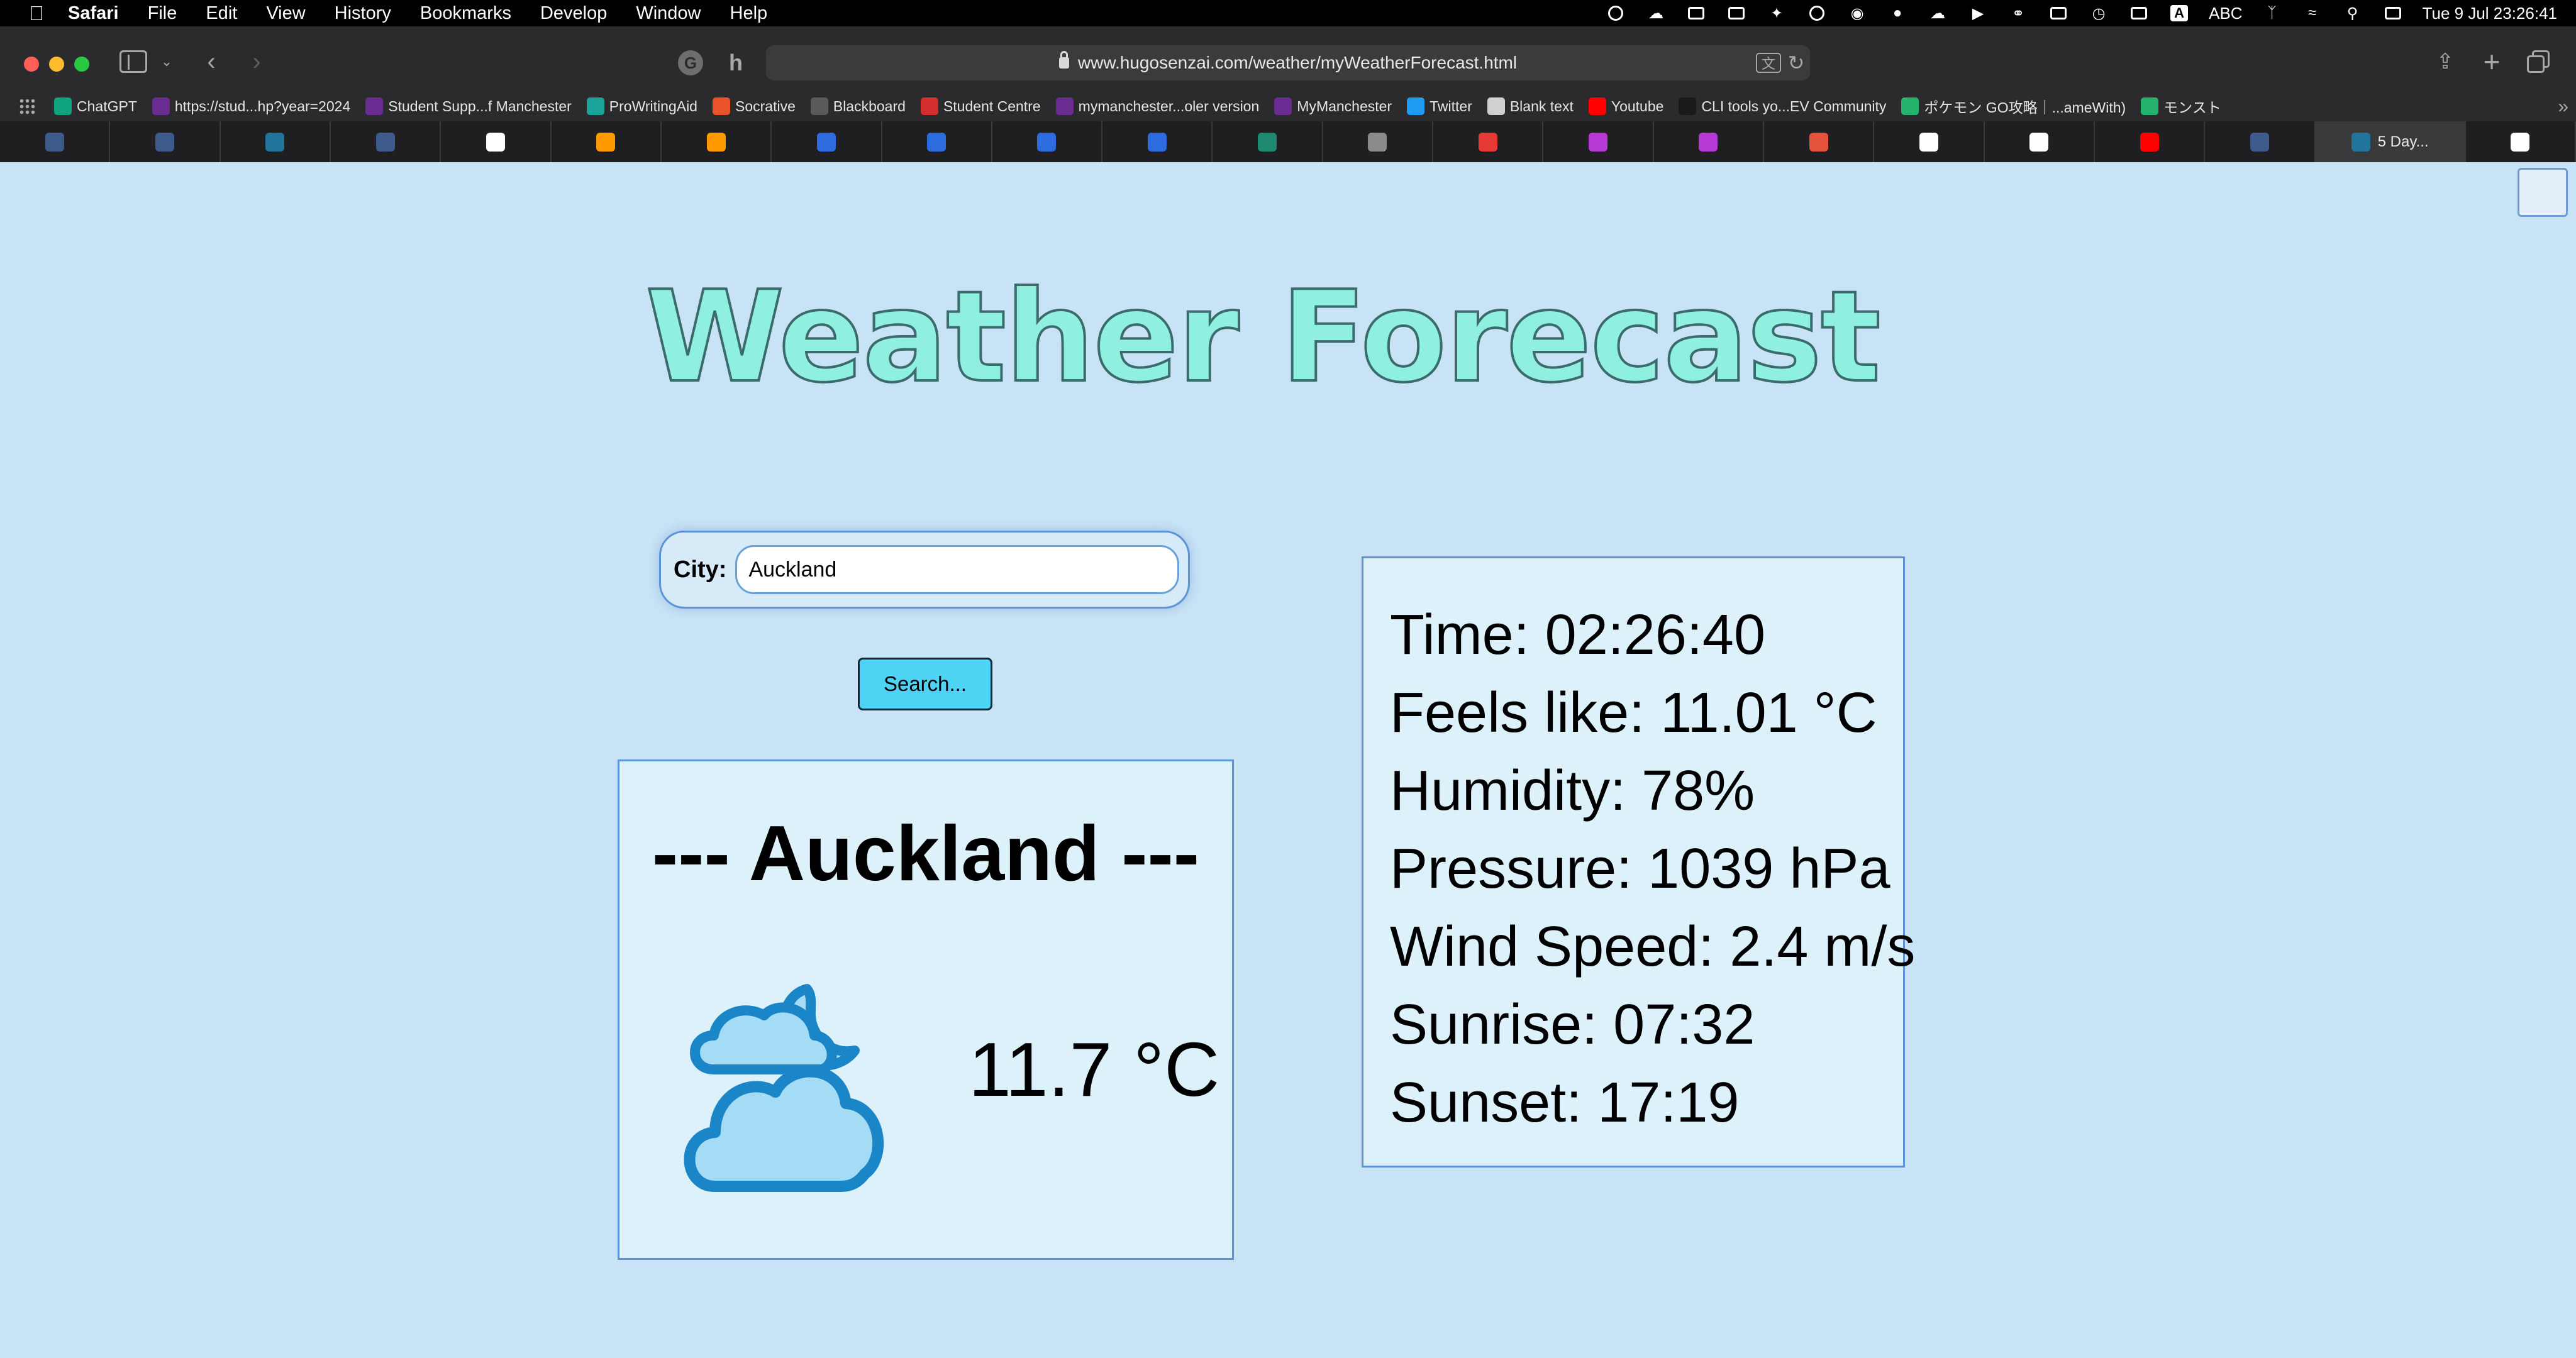  Describe the element at coordinates (1978, 13) in the screenshot. I see `play-icon: ▶` at that location.